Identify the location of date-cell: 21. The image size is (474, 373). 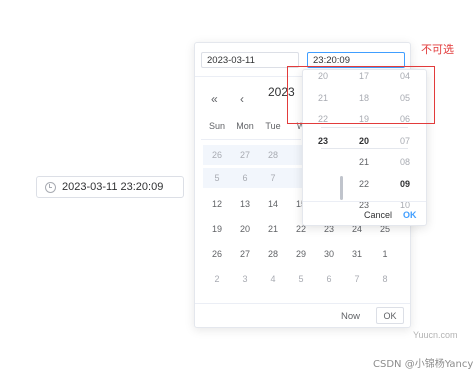
(273, 229).